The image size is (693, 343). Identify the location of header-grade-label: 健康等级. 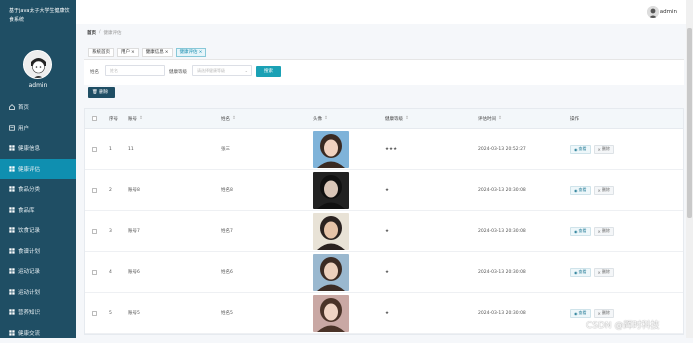
(394, 119).